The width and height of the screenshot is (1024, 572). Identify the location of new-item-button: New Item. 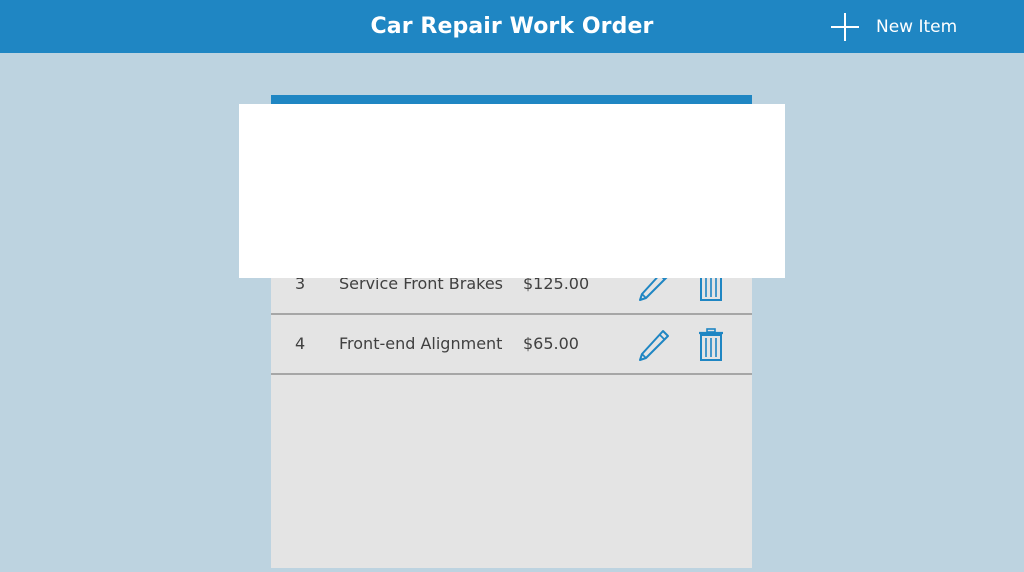
(896, 27).